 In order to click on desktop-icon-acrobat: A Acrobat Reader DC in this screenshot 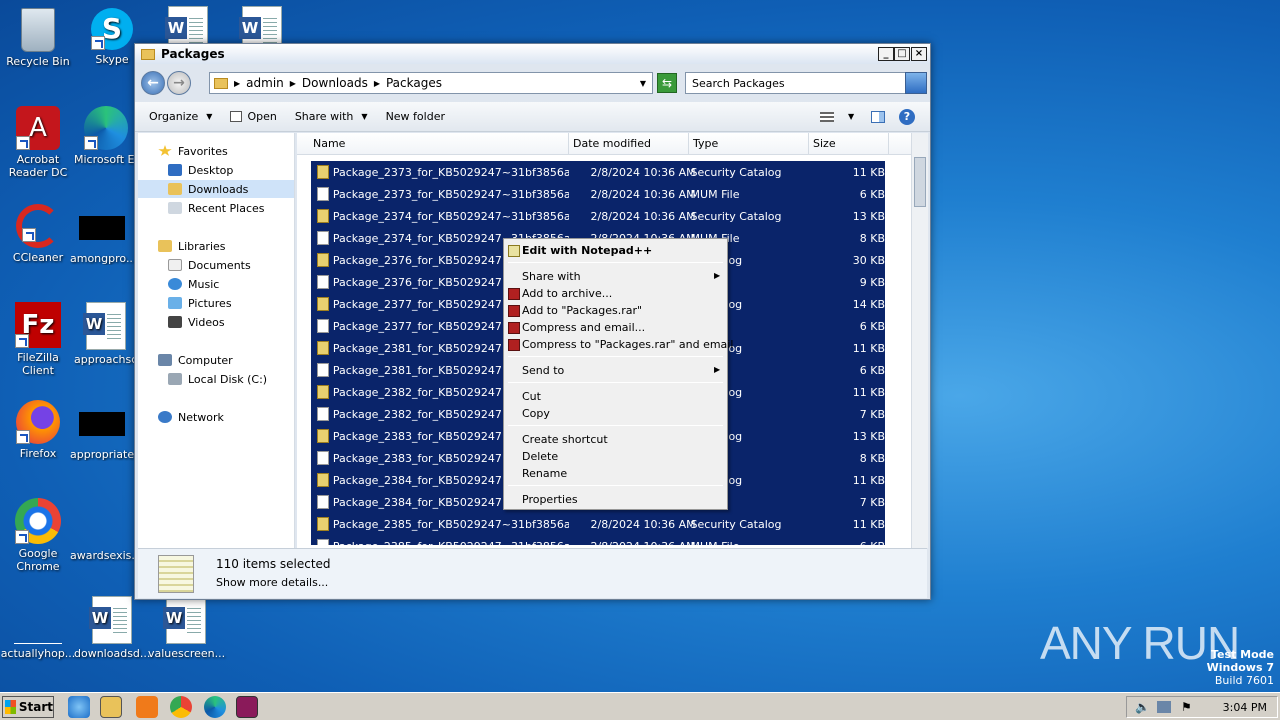, I will do `click(38, 142)`.